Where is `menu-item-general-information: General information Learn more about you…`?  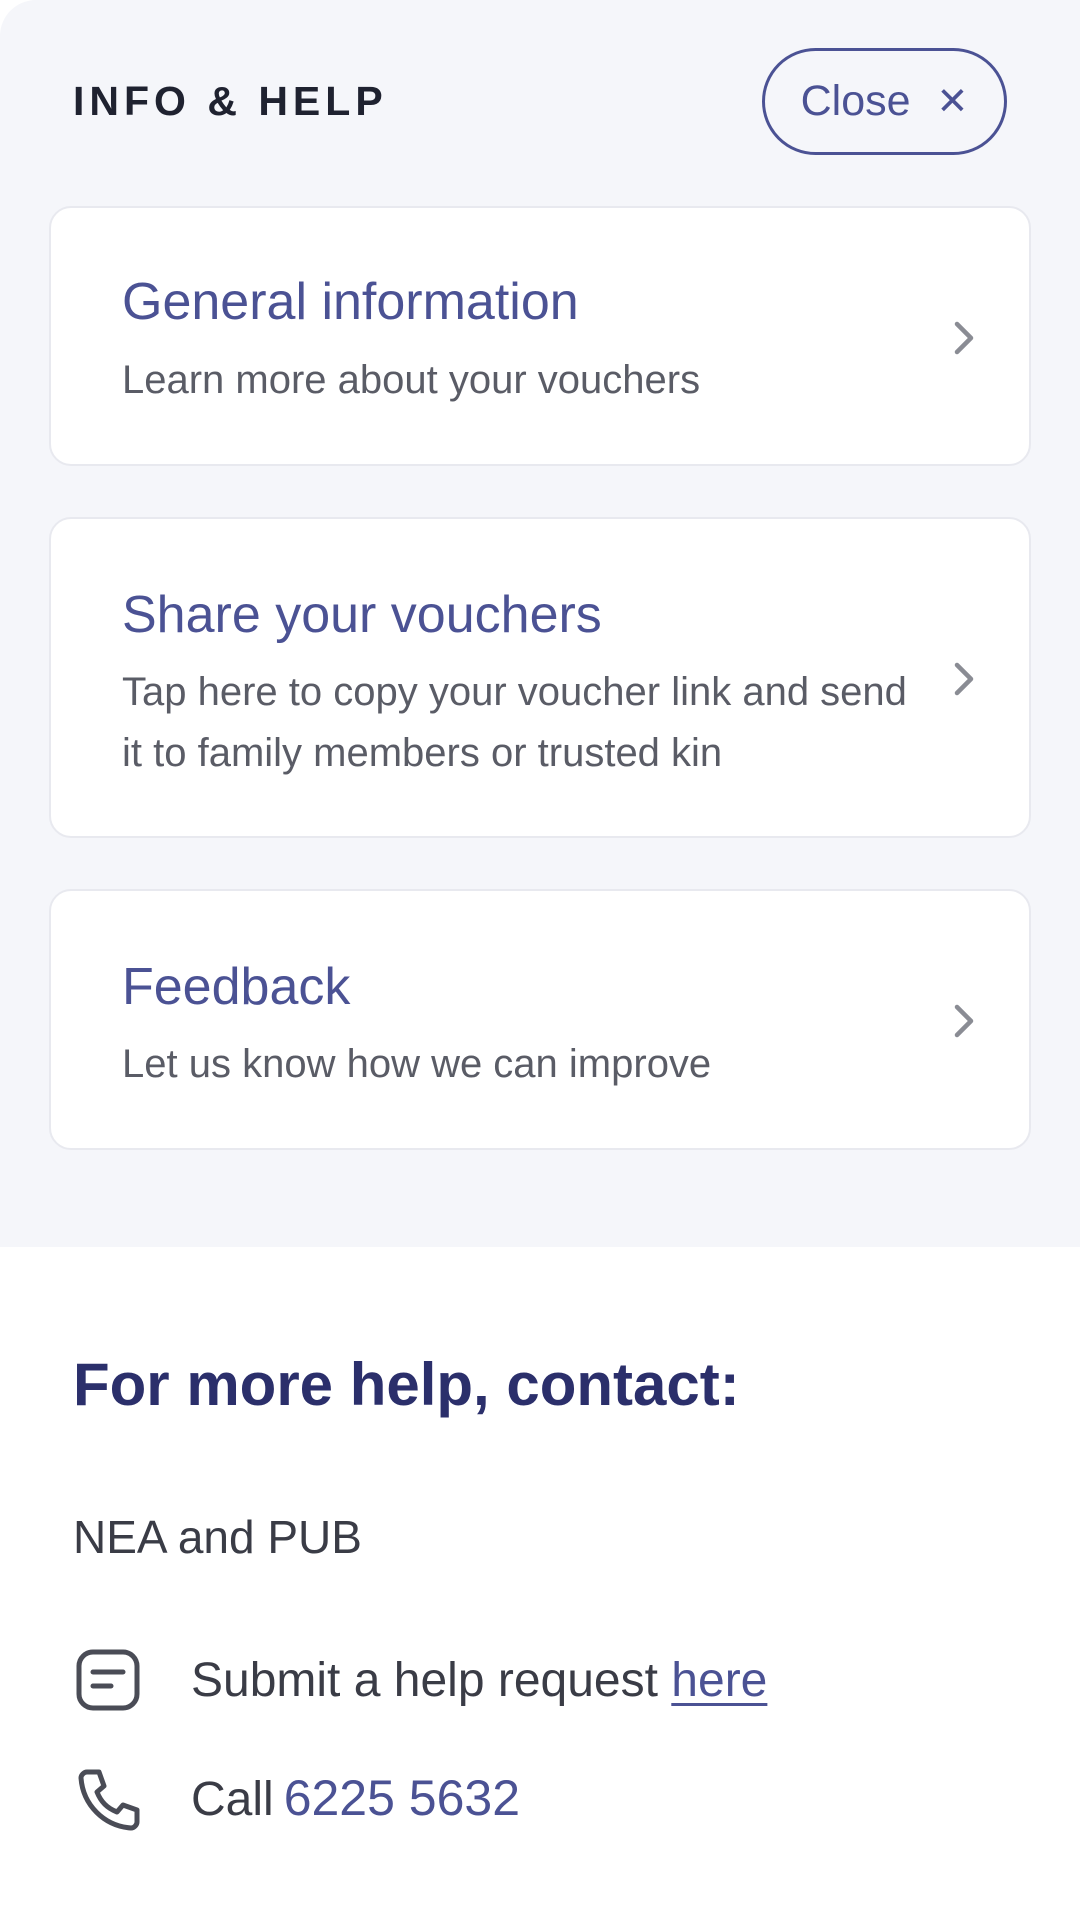 menu-item-general-information: General information Learn more about you… is located at coordinates (540, 336).